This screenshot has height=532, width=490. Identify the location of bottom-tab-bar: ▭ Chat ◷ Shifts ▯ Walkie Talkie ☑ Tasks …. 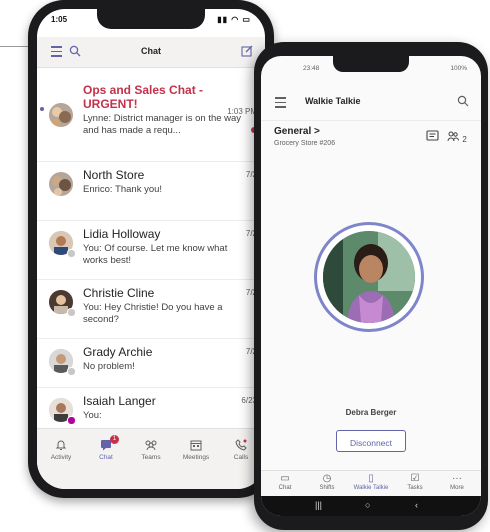
(371, 483).